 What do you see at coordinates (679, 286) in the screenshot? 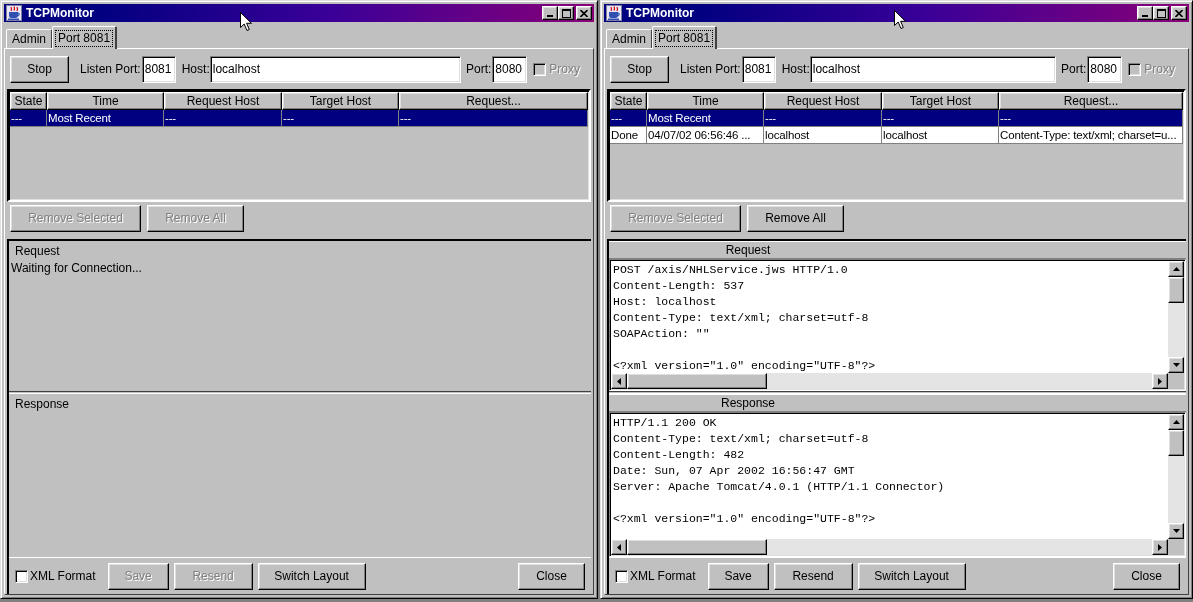
I see `text-line: Content-Length: 537` at bounding box center [679, 286].